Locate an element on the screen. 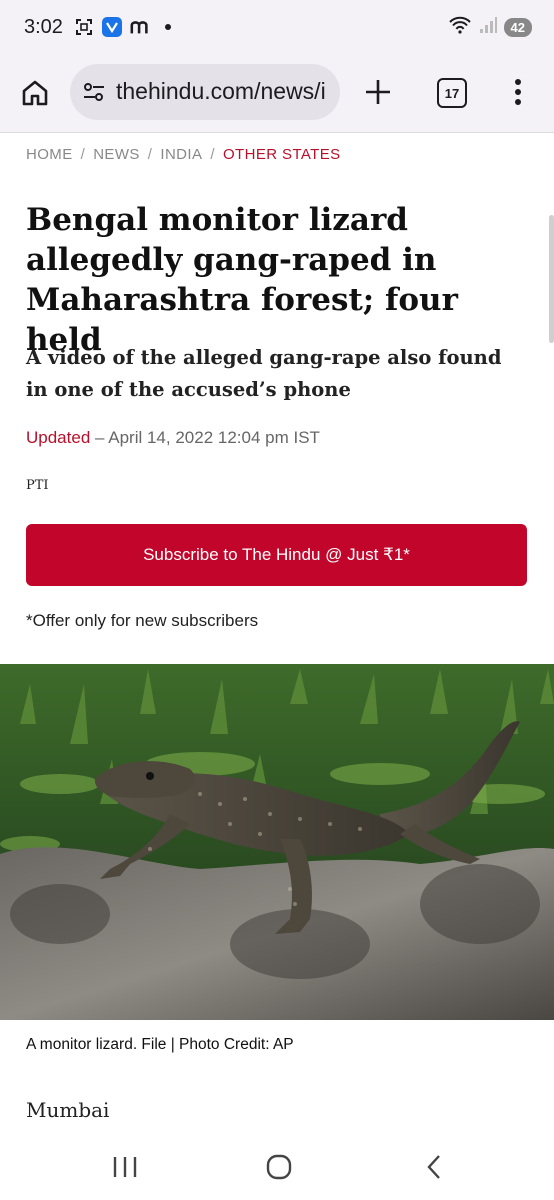  recent-apps-icon is located at coordinates (125, 1167).